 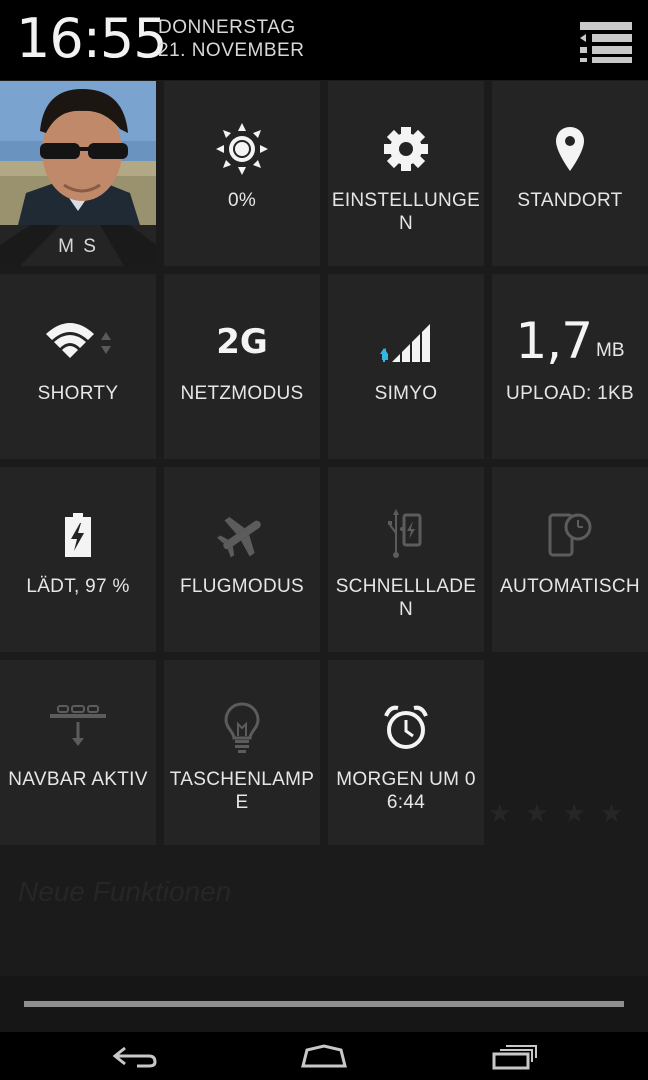 What do you see at coordinates (78, 559) in the screenshot?
I see `battery-tile: LÄDT, 97 %` at bounding box center [78, 559].